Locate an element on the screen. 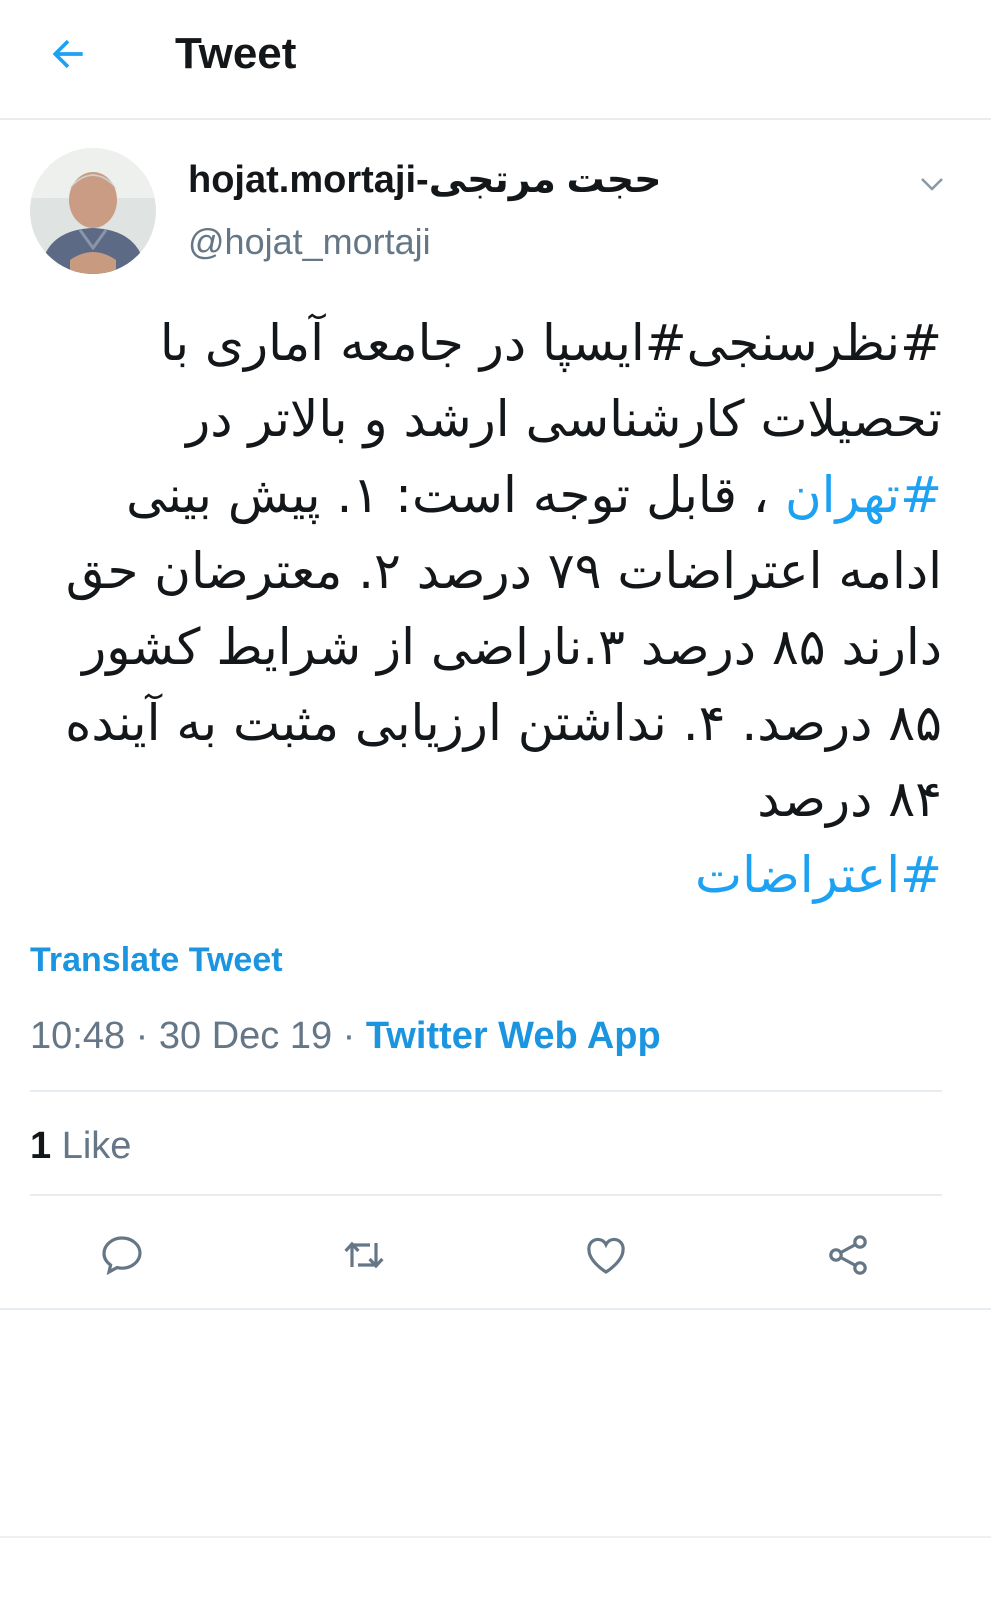  tweet-line: ادامه اعتراضات ۷۹ درصد ۲. معترضان حق is located at coordinates (503, 571).